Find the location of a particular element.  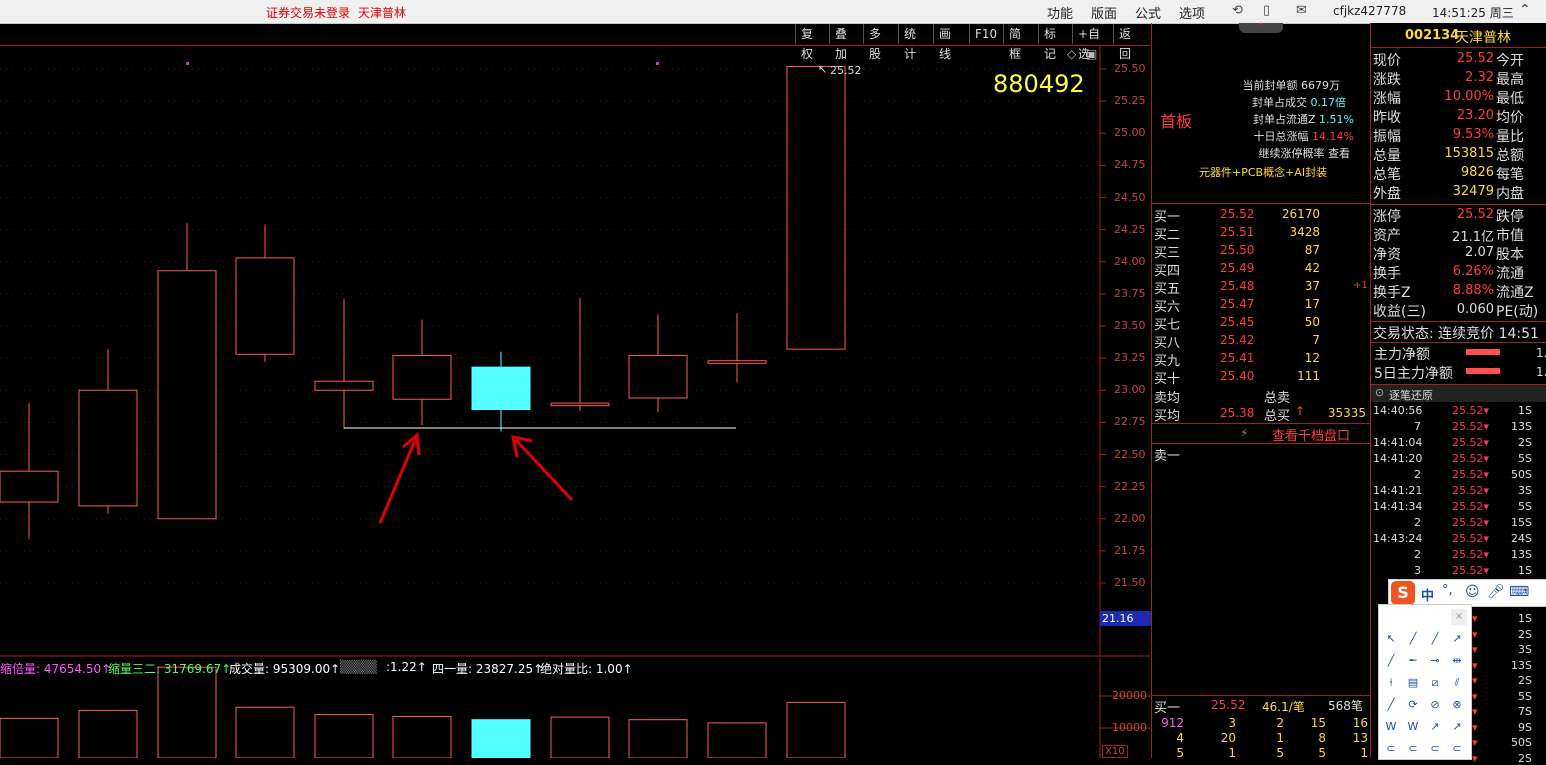

refresh-icon: ⟲ is located at coordinates (1237, 10).